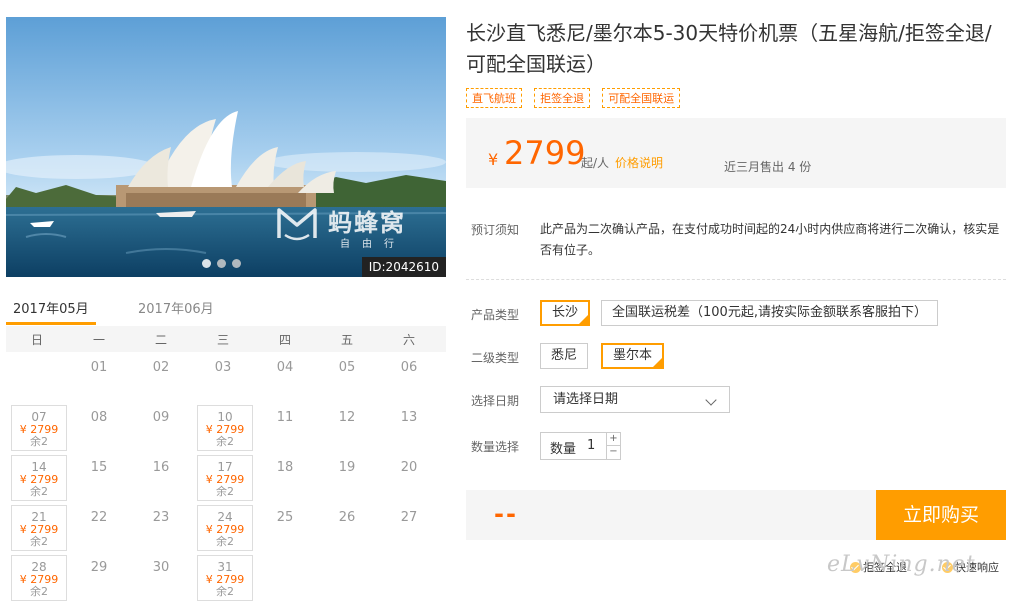 The width and height of the screenshot is (1030, 606). I want to click on type-option-changsha: 长沙, so click(565, 313).